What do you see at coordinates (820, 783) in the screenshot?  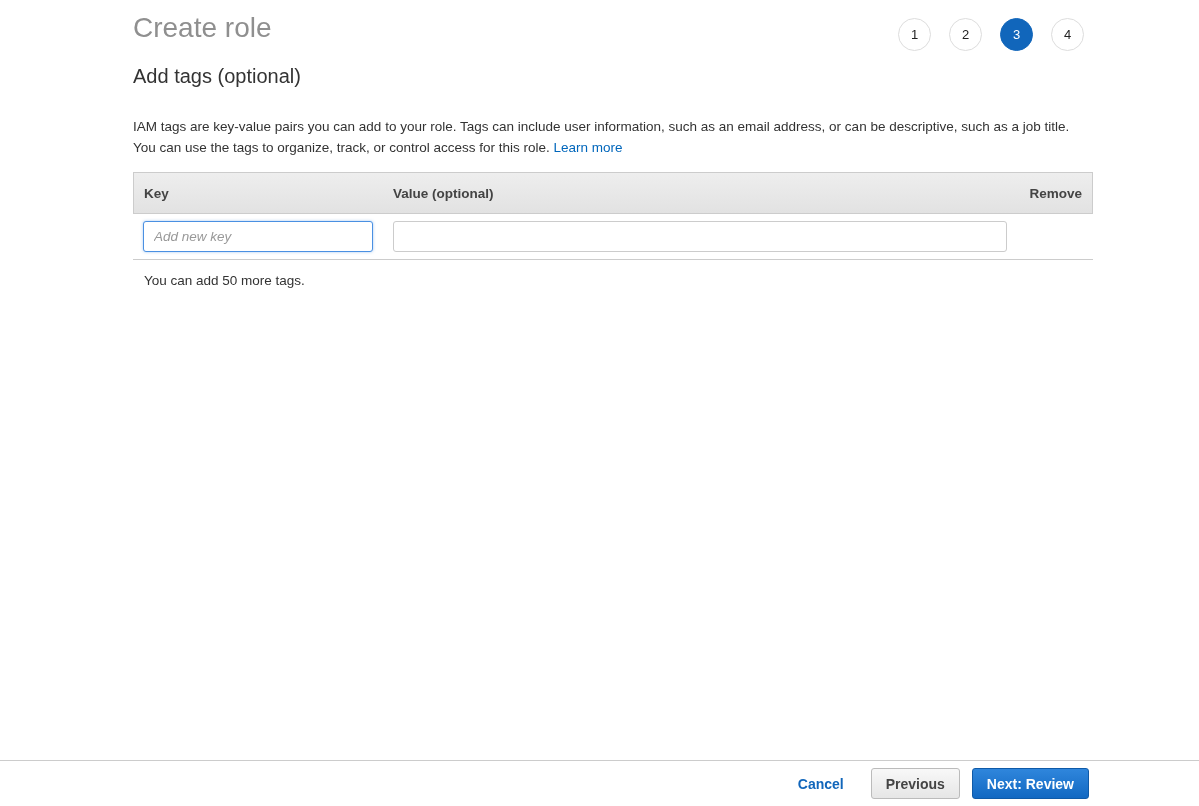 I see `cancel-link: Cancel` at bounding box center [820, 783].